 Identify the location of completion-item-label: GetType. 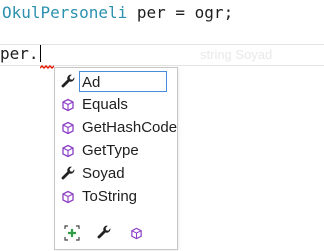
(110, 150).